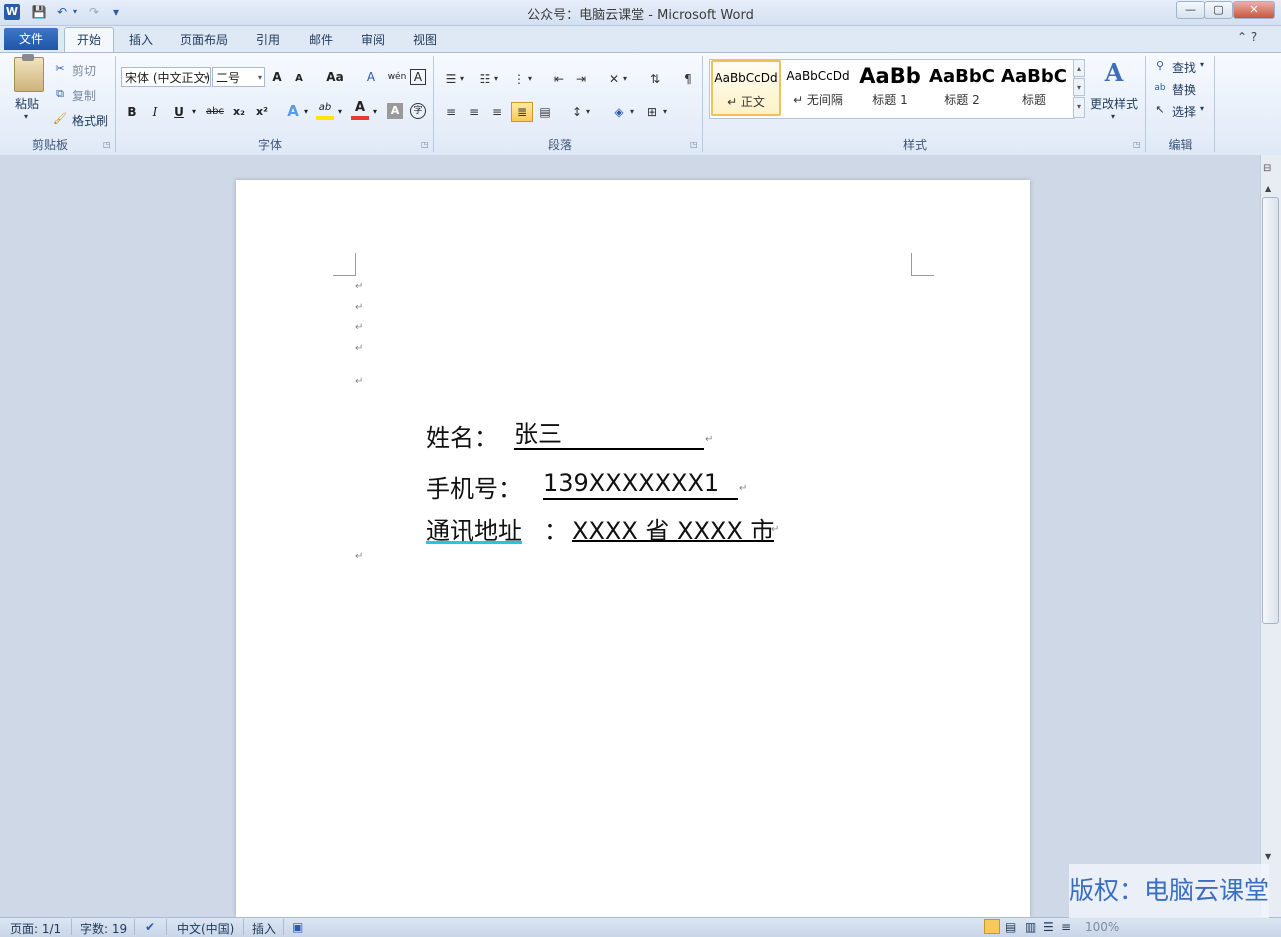 Image resolution: width=1281 pixels, height=937 pixels. Describe the element at coordinates (559, 79) in the screenshot. I see `decrease-indent-icon: ⇤` at that location.